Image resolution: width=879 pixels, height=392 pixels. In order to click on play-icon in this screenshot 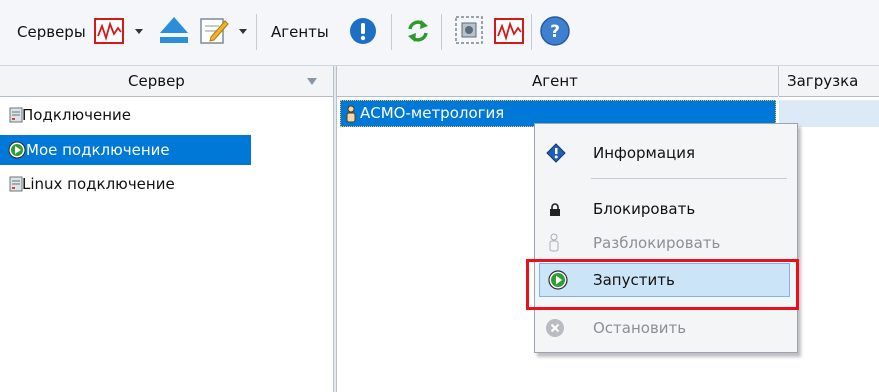, I will do `click(17, 150)`.